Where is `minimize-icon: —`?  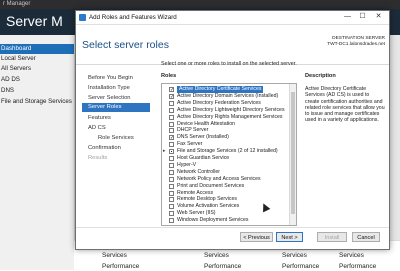 minimize-icon: — is located at coordinates (347, 17).